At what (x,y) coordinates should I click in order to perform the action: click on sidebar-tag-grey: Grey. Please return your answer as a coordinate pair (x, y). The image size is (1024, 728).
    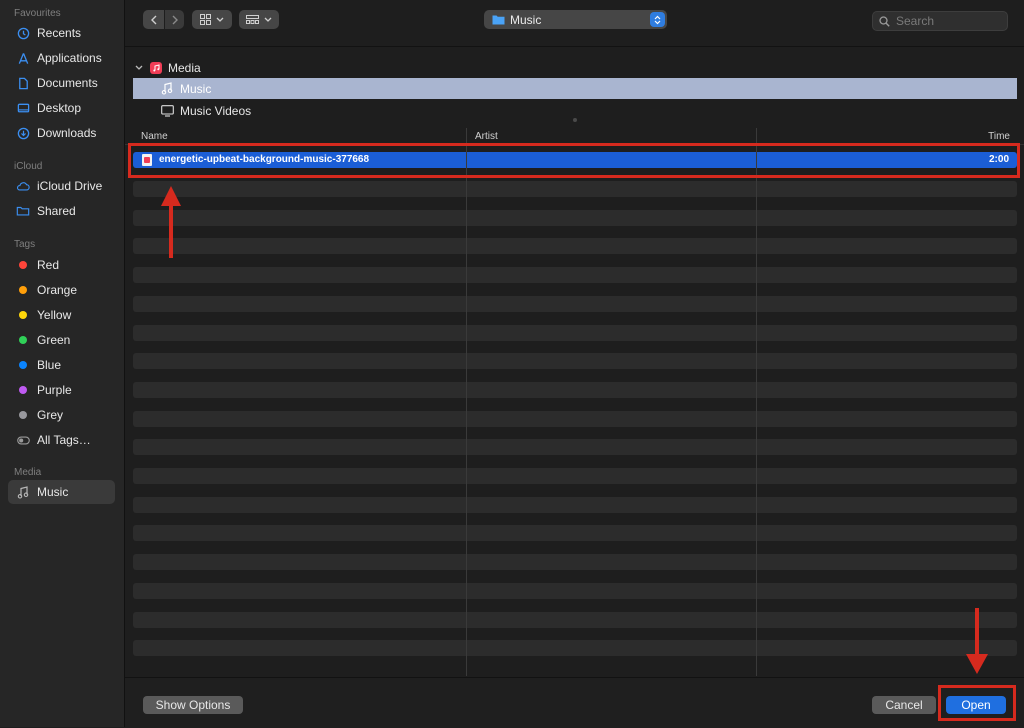
    Looking at the image, I should click on (61, 415).